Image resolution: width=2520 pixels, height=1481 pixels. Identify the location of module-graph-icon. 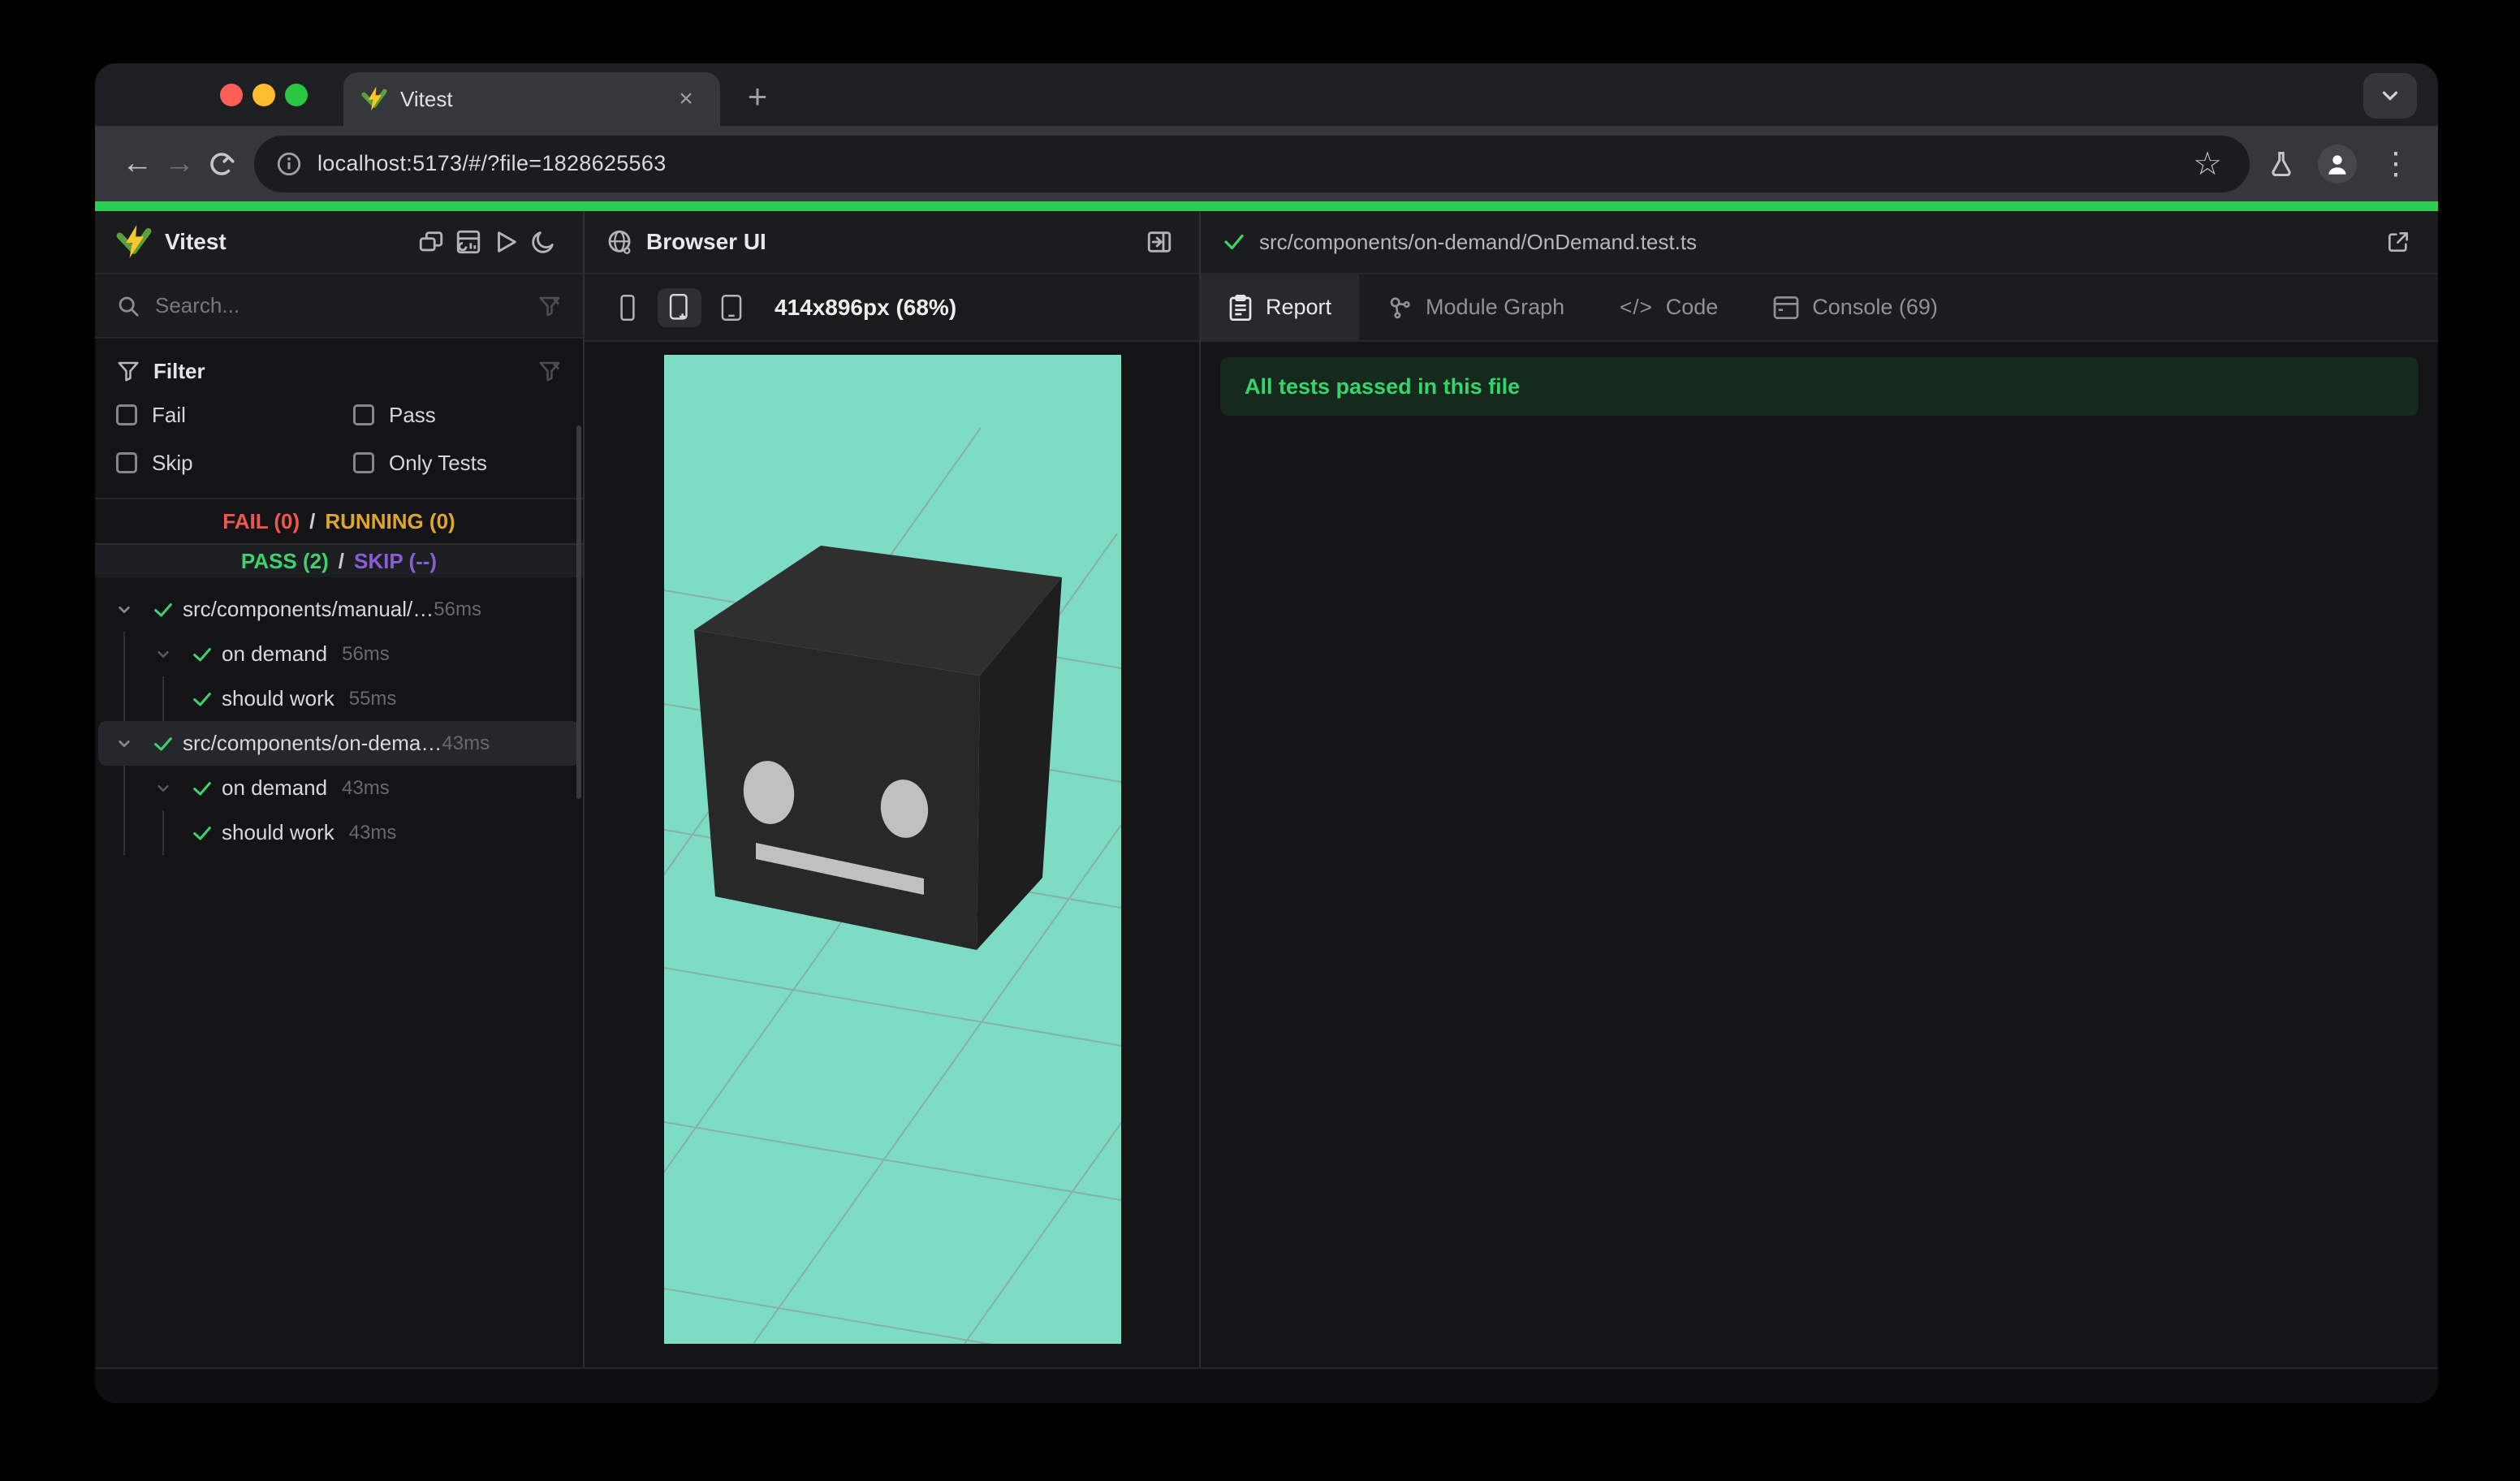
(1400, 308).